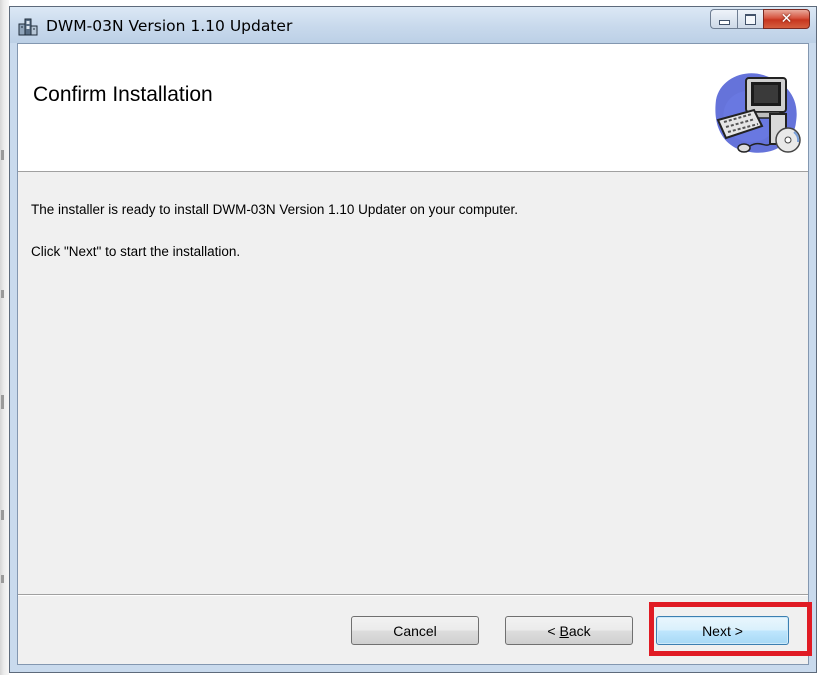 The width and height of the screenshot is (819, 675). I want to click on back-button-label: ack, so click(579, 630).